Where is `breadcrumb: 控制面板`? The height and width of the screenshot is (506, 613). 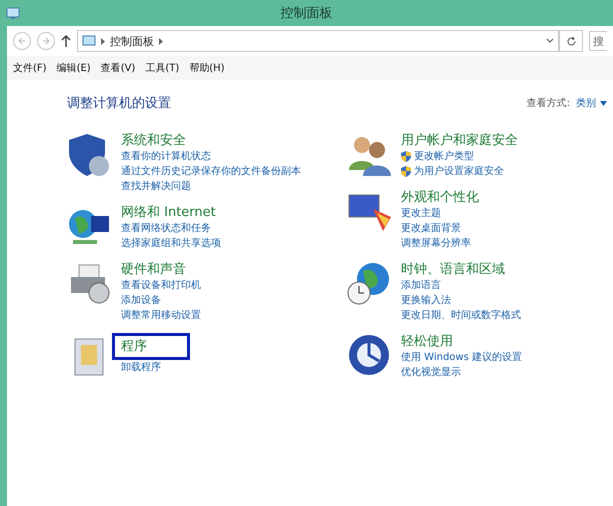
breadcrumb: 控制面板 is located at coordinates (132, 41).